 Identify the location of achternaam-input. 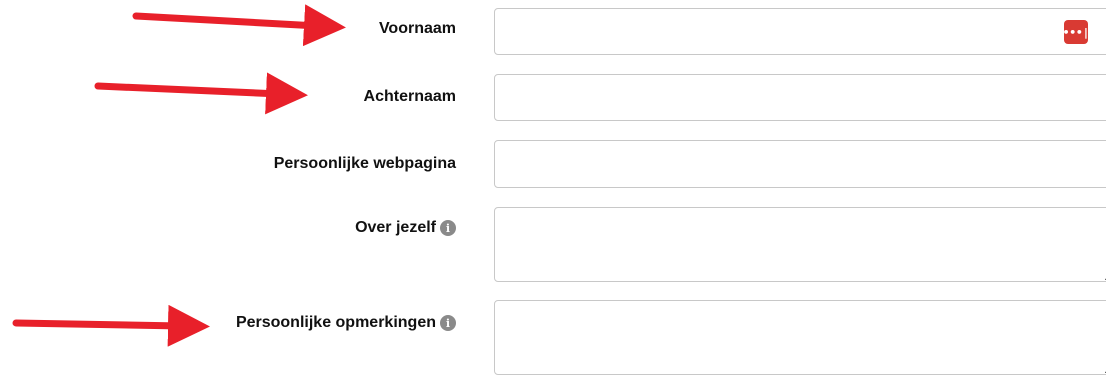
(800, 97).